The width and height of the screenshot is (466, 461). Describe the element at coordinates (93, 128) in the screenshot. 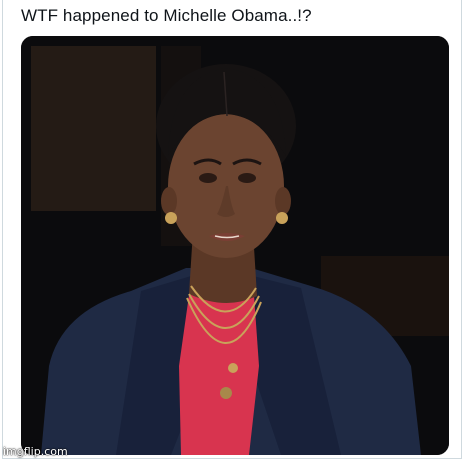

I see `background-panel` at that location.